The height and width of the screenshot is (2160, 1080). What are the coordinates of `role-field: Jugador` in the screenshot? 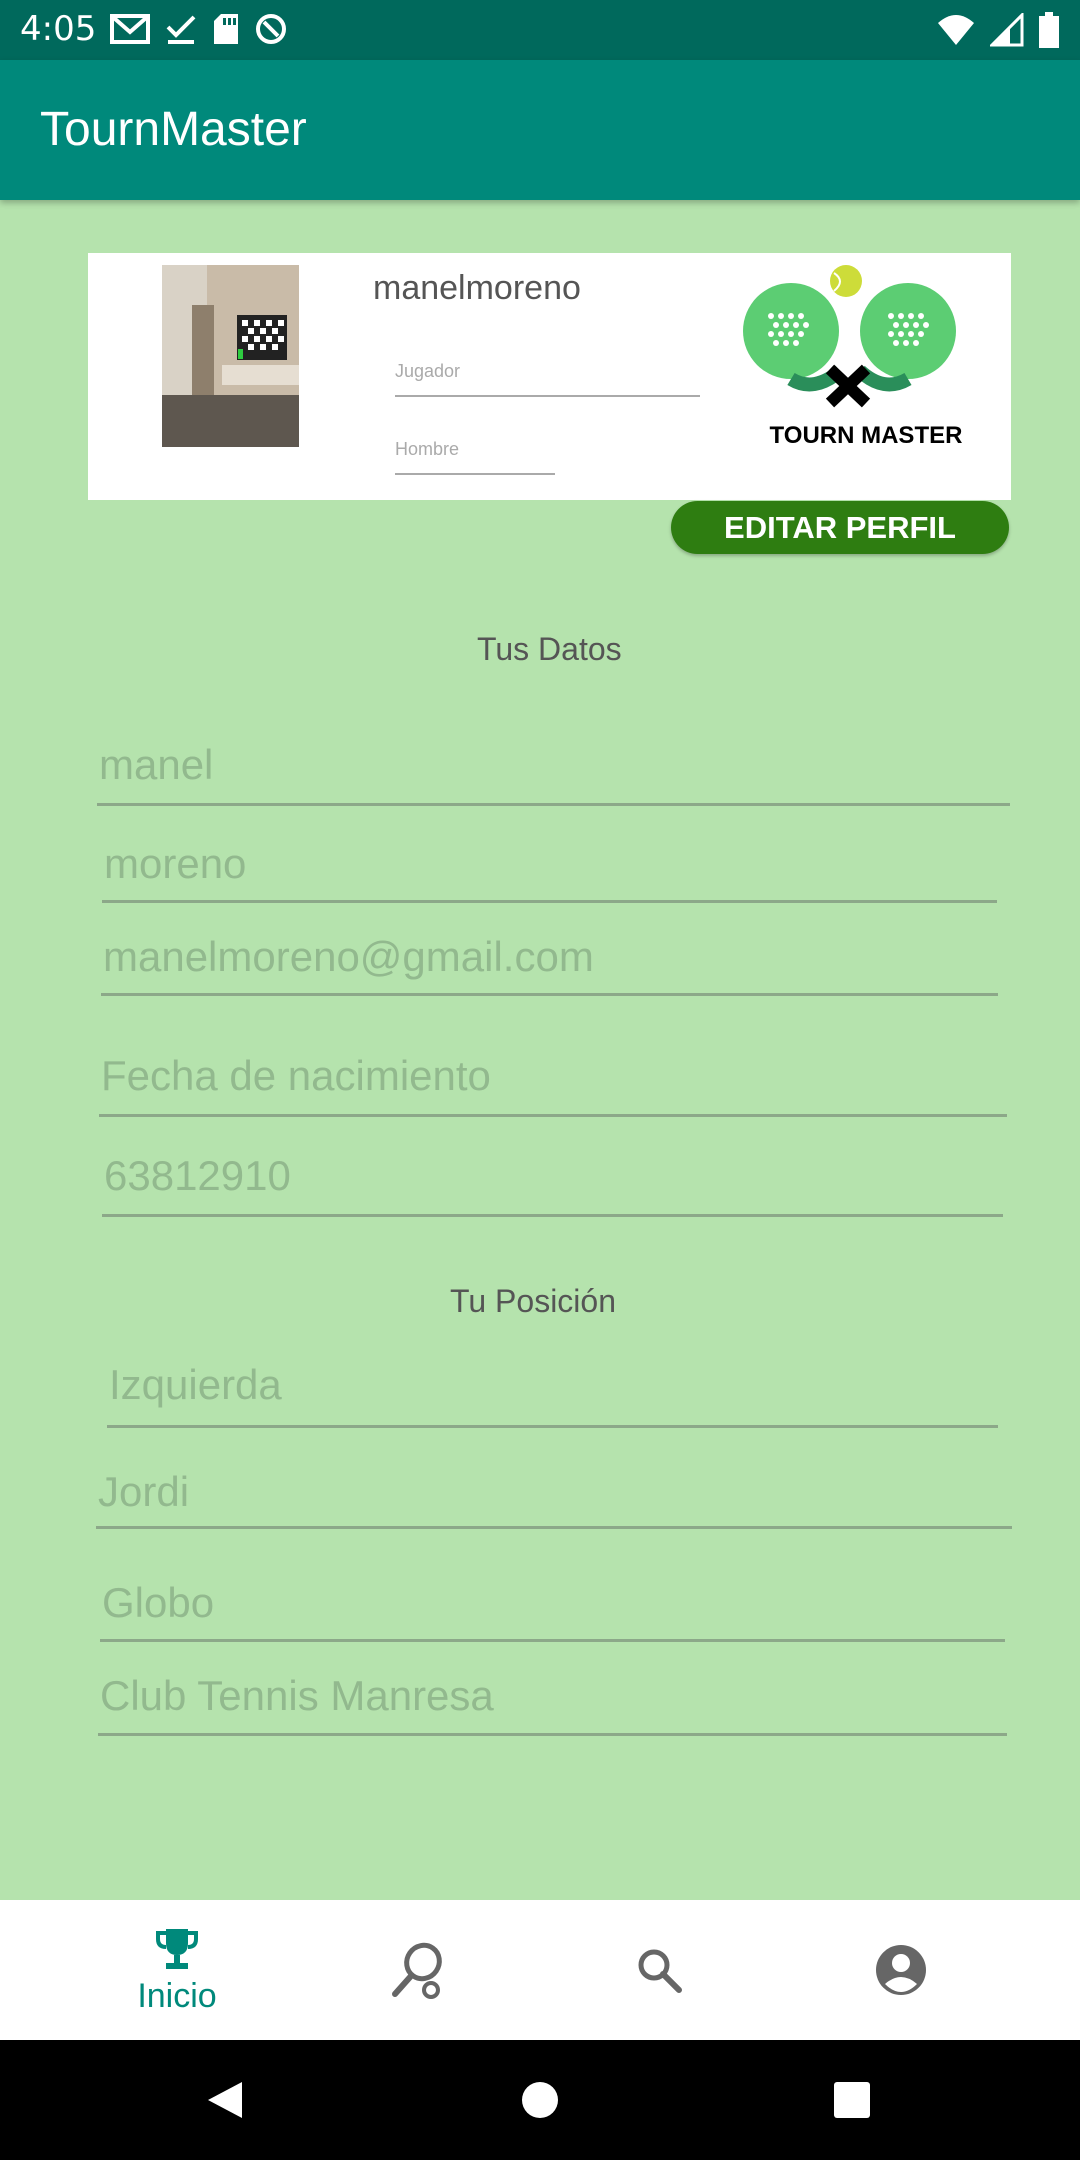 It's located at (547, 379).